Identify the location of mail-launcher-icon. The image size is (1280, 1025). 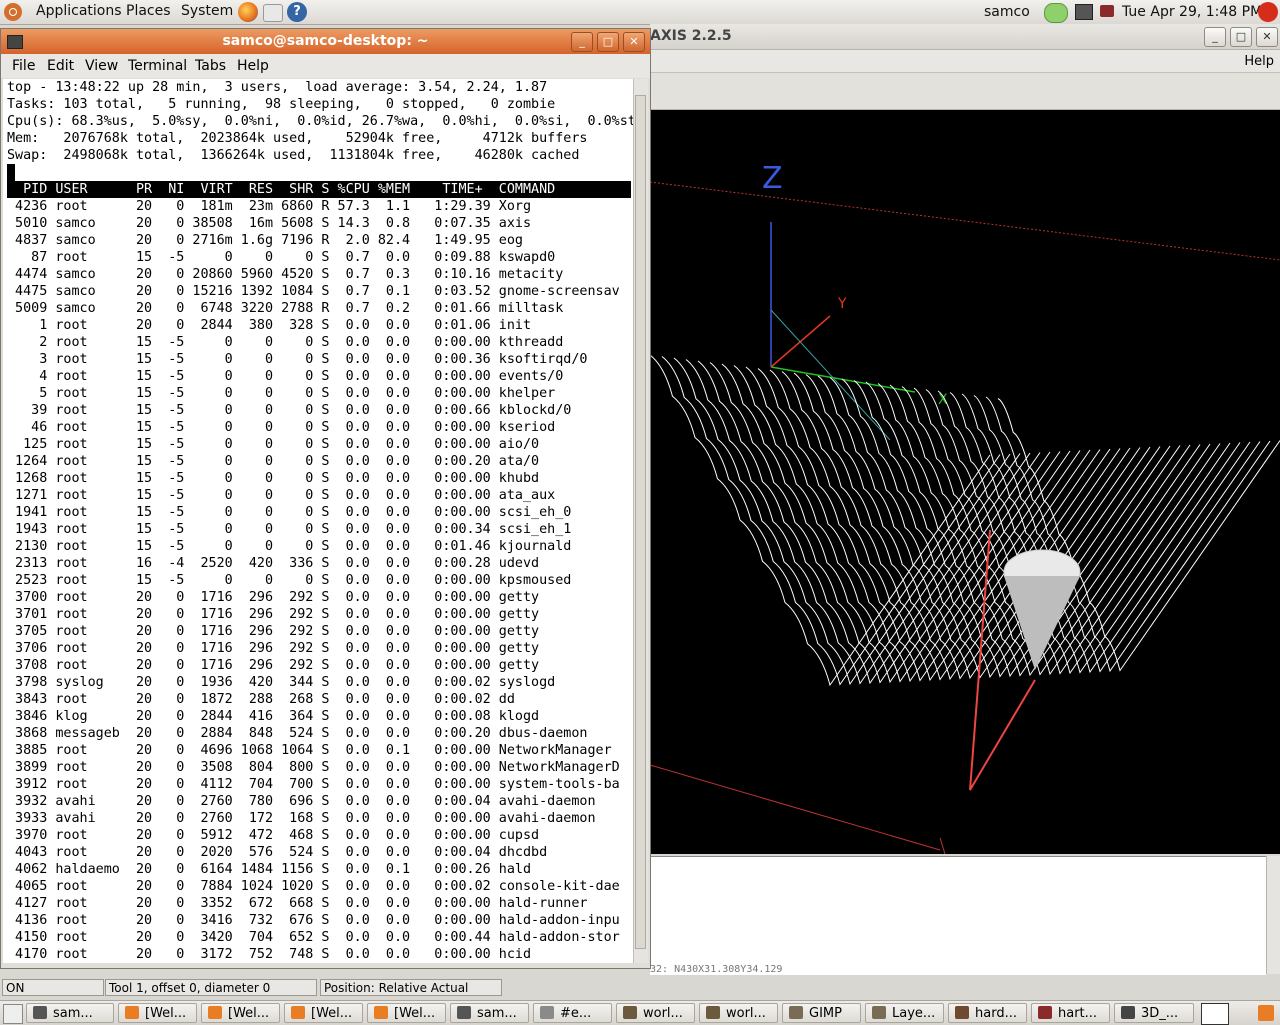
(273, 13).